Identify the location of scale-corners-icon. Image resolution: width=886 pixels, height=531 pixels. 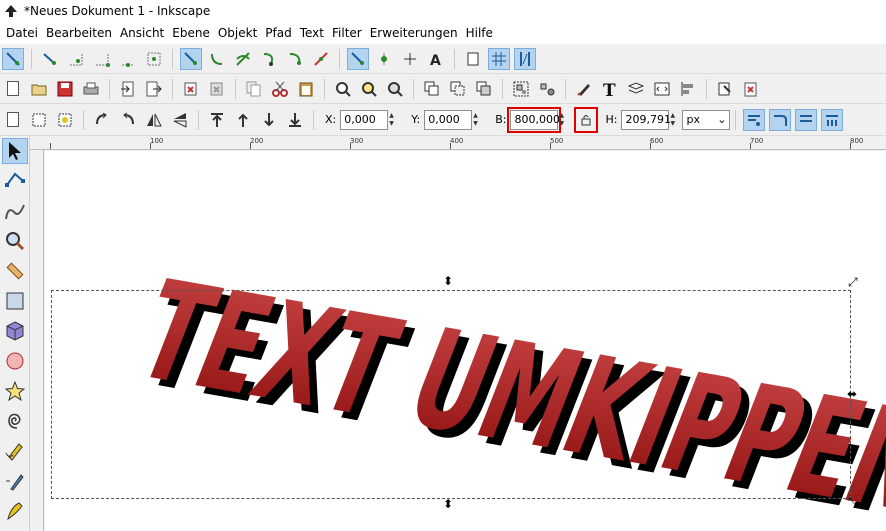
(780, 119).